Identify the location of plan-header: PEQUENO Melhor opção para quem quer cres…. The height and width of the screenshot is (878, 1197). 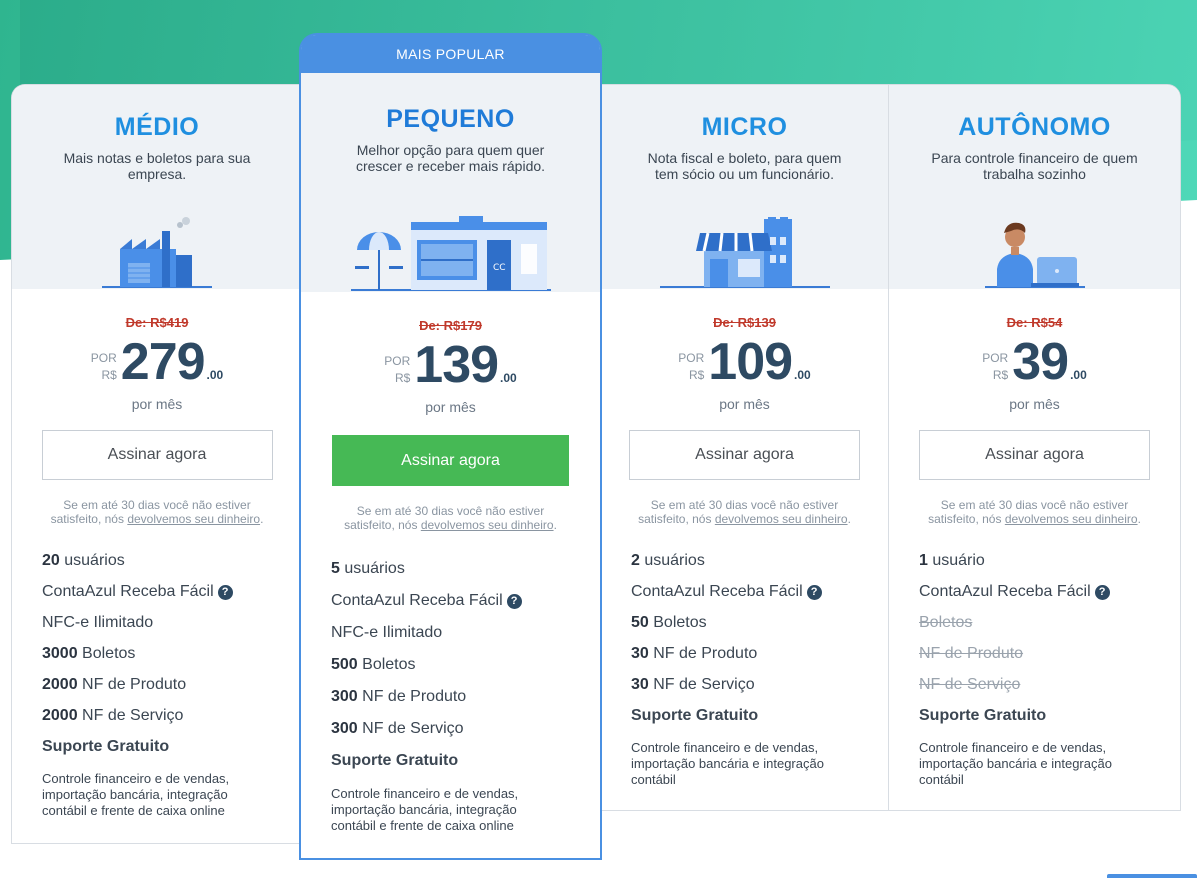
(450, 182).